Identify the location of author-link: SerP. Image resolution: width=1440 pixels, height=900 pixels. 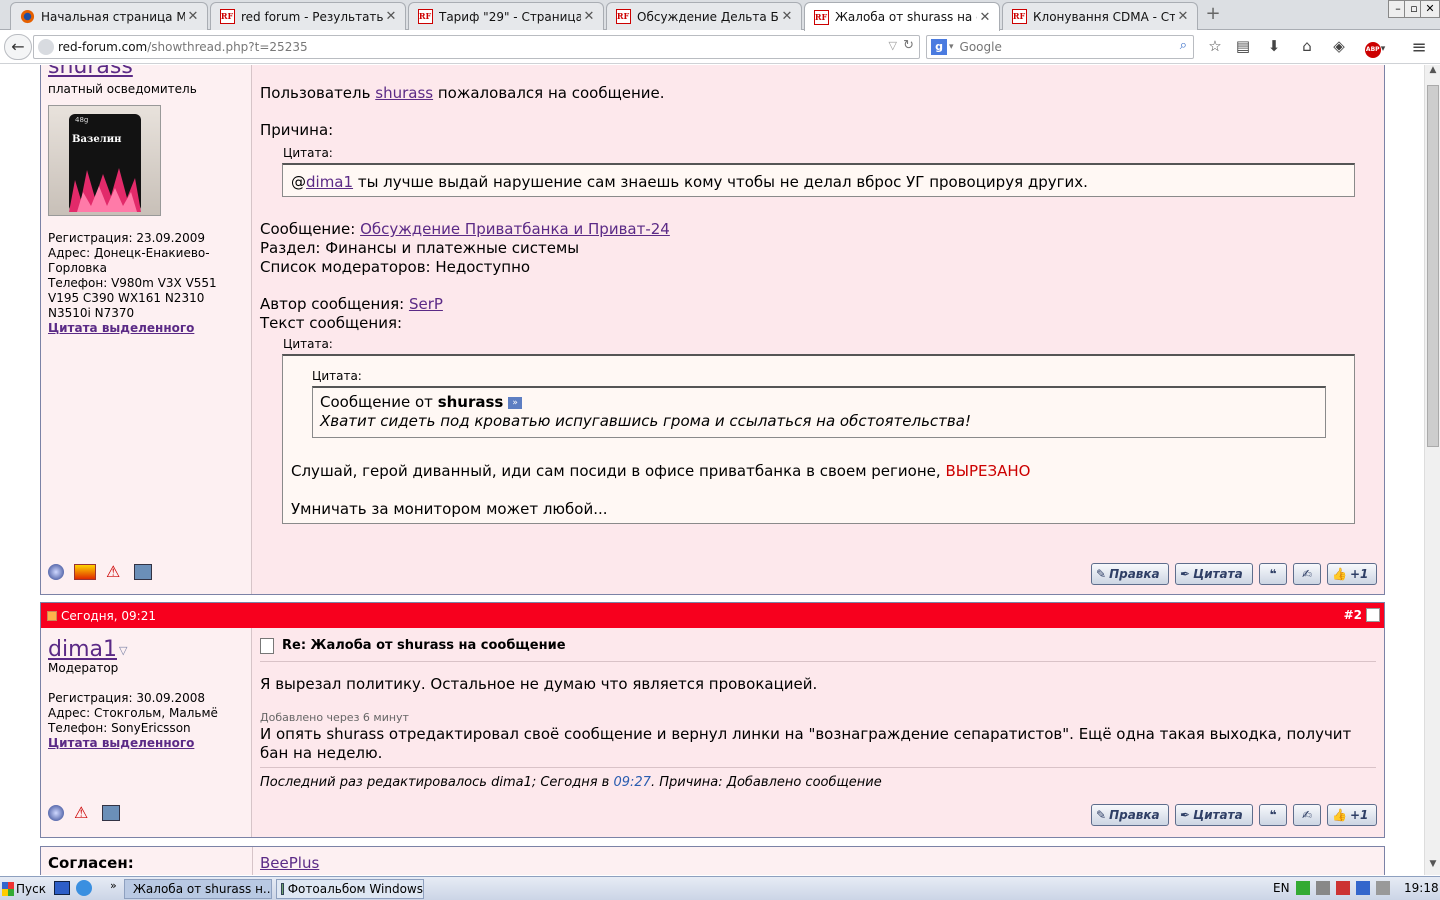
(426, 304).